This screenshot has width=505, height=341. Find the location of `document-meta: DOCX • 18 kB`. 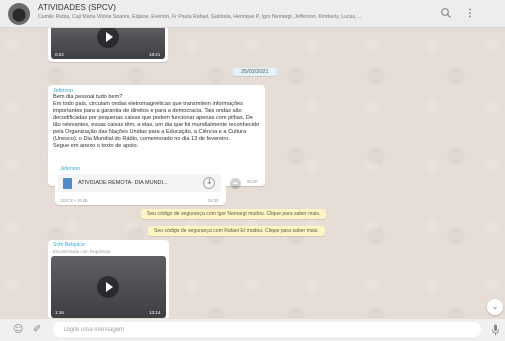

document-meta: DOCX • 18 kB is located at coordinates (74, 200).